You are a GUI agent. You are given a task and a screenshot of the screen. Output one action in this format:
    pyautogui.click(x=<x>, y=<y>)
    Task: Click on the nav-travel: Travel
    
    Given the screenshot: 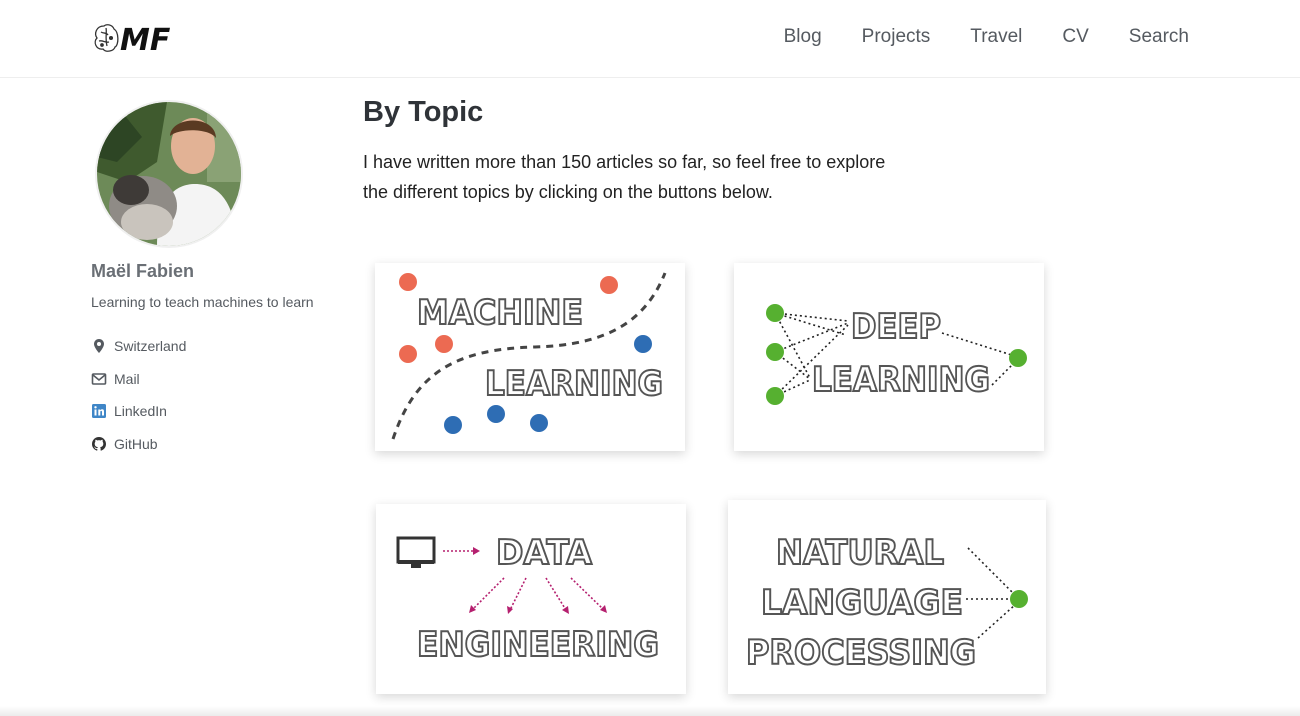 What is the action you would take?
    pyautogui.click(x=996, y=37)
    